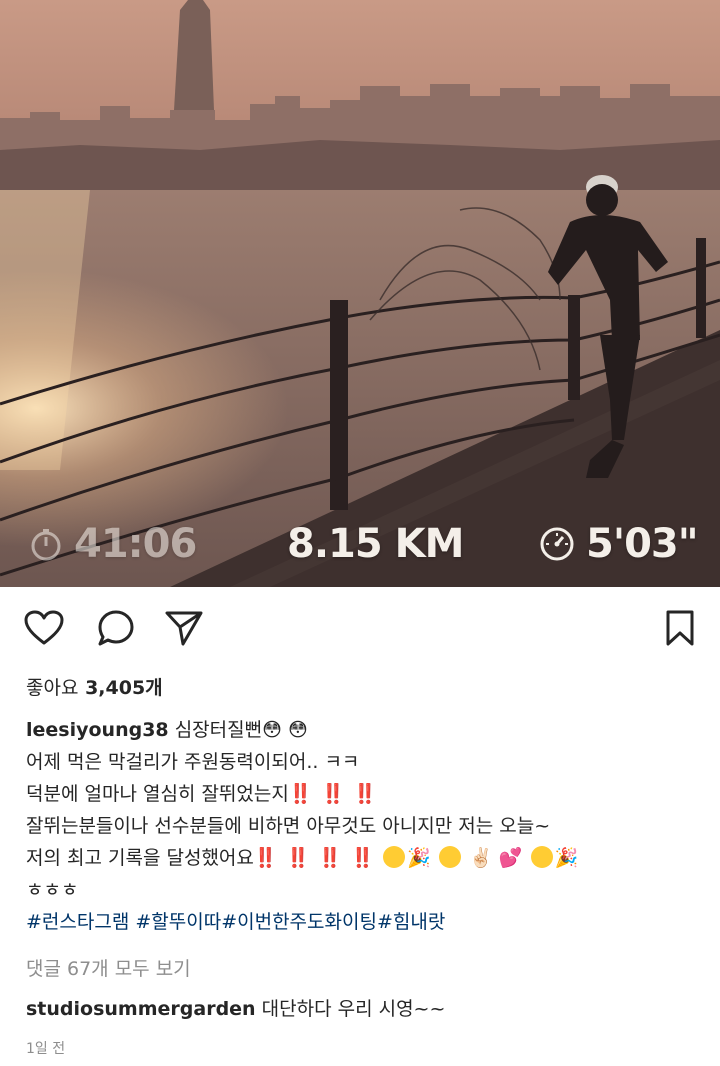  Describe the element at coordinates (52, 890) in the screenshot. I see `caption-line-6: ㅎㅎㅎ` at that location.